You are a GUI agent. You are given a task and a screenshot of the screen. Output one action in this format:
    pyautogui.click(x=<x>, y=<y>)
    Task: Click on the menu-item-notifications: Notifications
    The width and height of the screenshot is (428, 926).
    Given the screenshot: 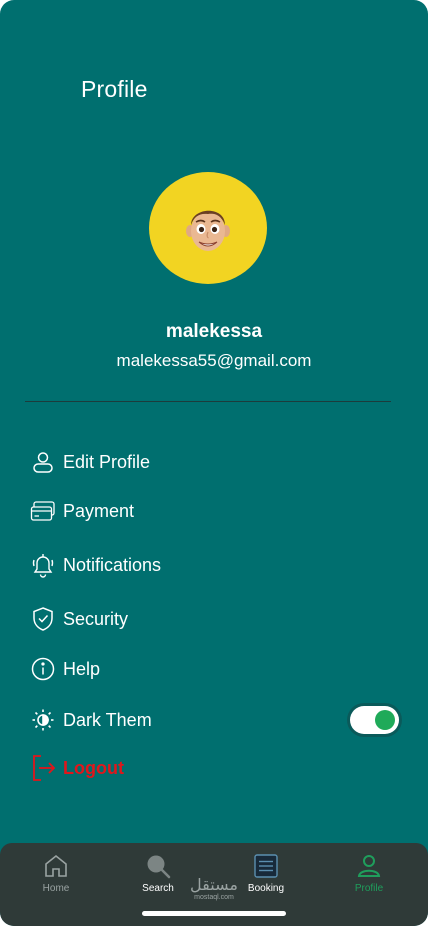 What is the action you would take?
    pyautogui.click(x=95, y=565)
    